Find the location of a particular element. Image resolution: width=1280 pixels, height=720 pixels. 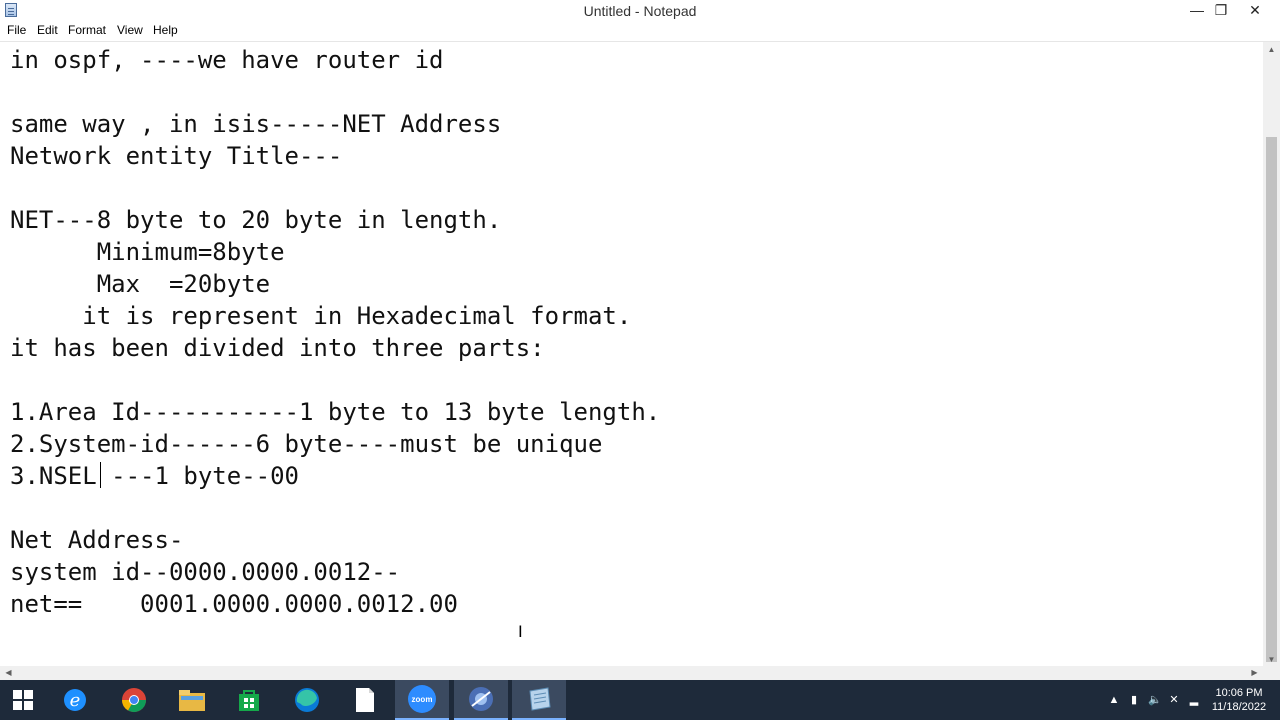

speaker-icon: 🔈 is located at coordinates (1155, 700).